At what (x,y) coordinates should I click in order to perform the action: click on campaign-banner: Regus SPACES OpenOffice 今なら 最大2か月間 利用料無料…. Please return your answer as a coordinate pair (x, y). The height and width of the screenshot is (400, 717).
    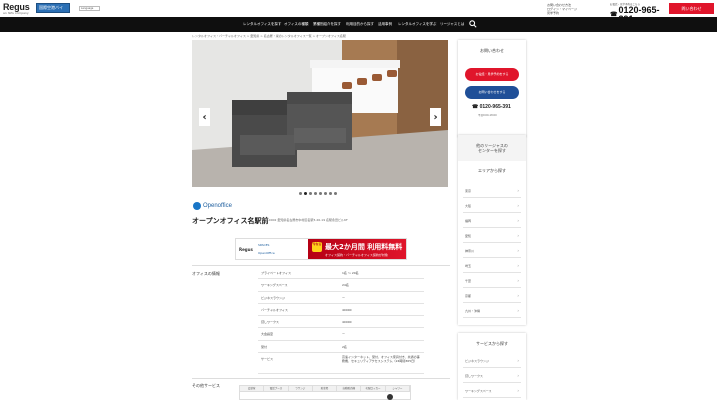
    Looking at the image, I should click on (321, 249).